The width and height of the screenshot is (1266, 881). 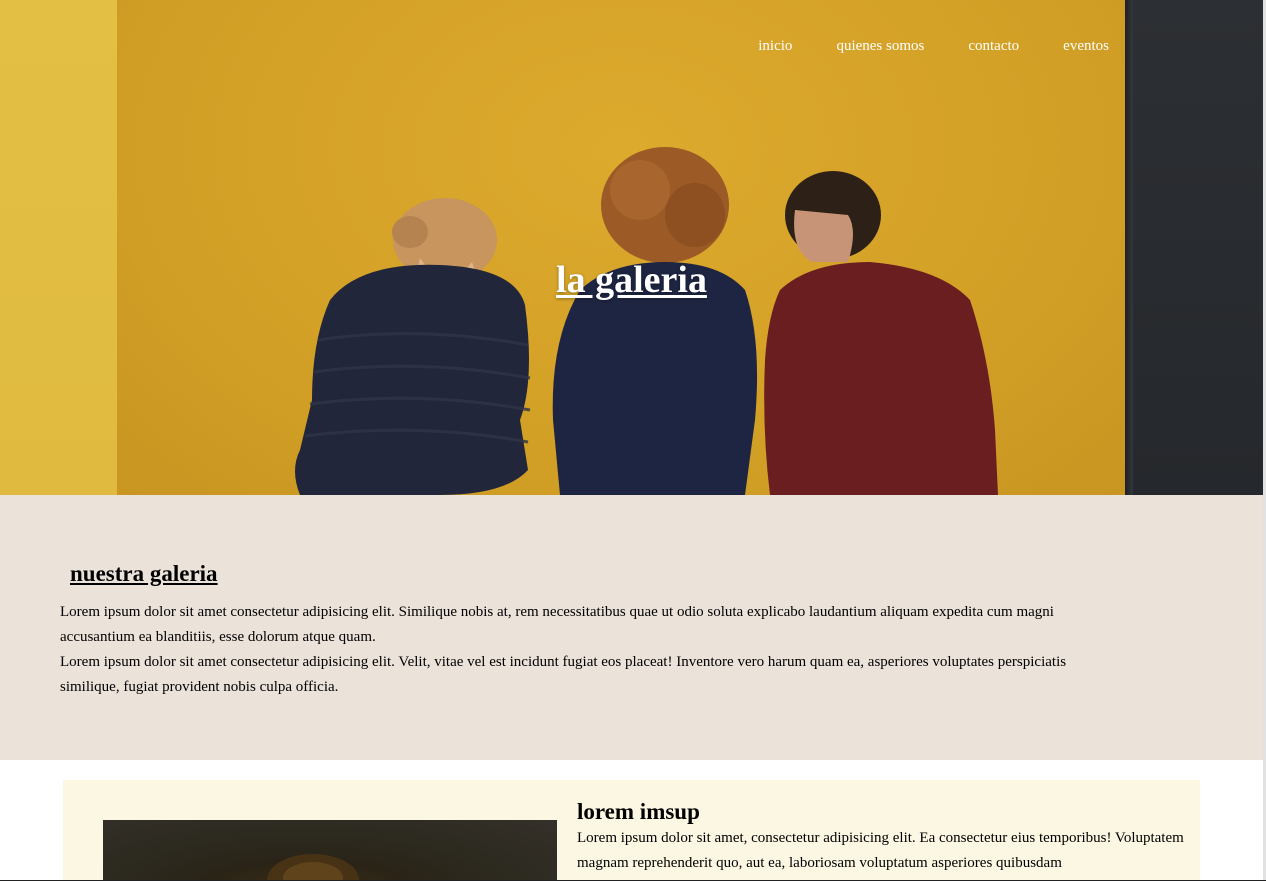 I want to click on main-nav: inicio quienes somos contacto eventos, so click(x=911, y=46).